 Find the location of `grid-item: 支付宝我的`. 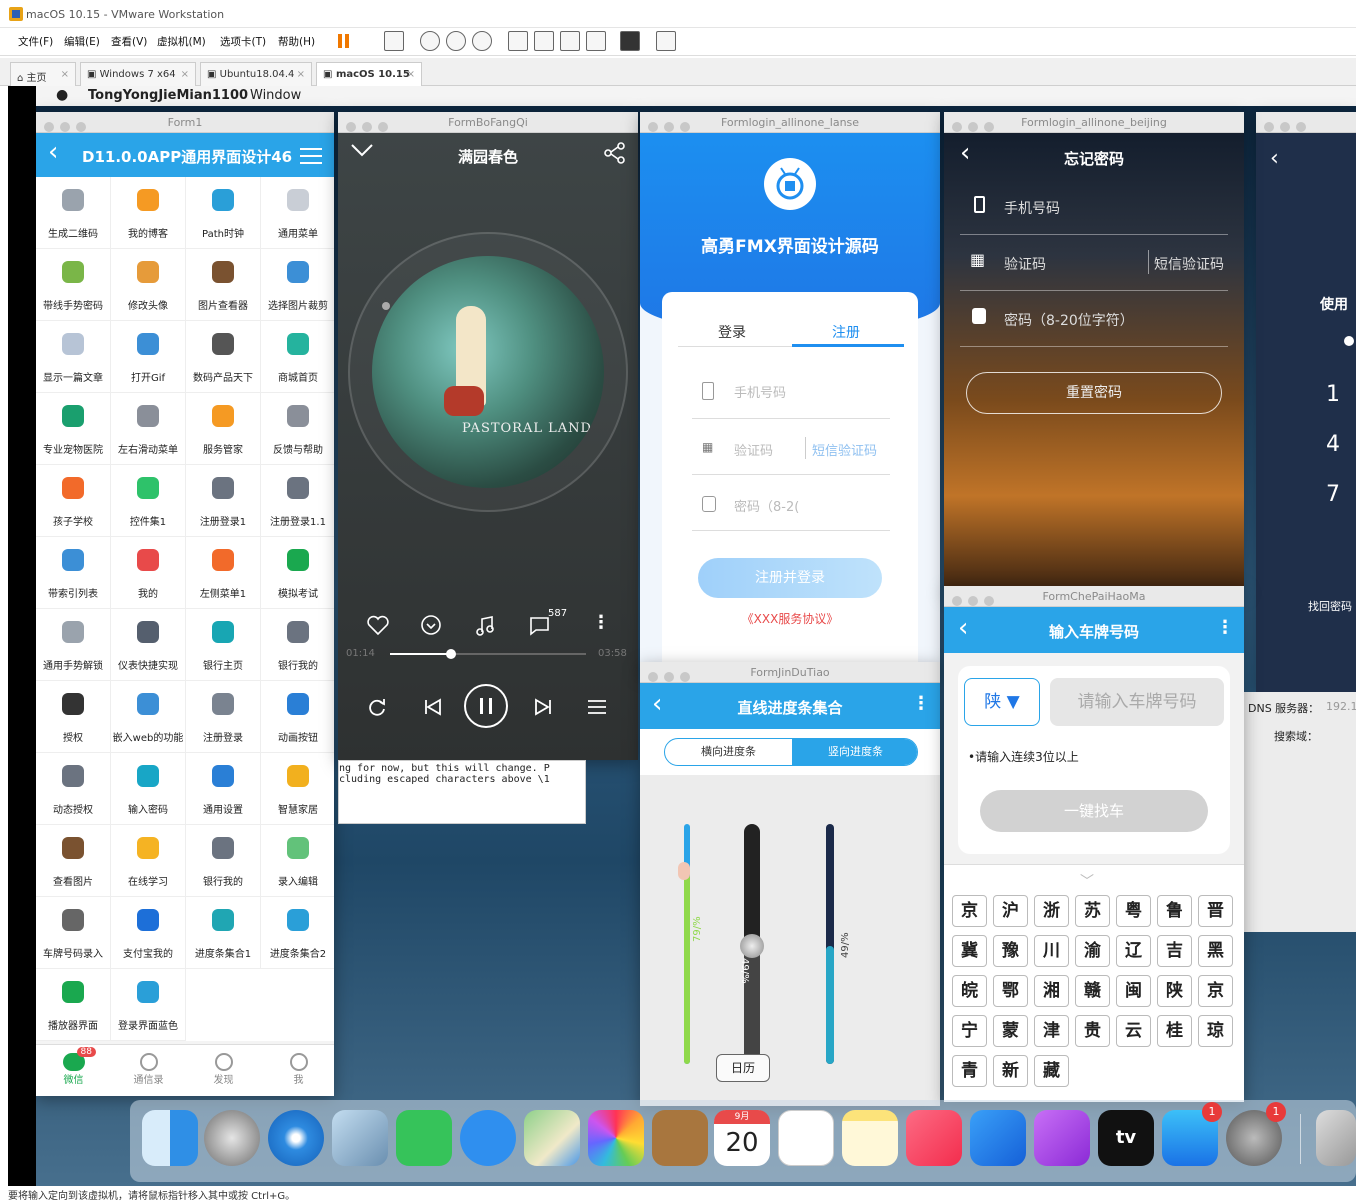

grid-item: 支付宝我的 is located at coordinates (148, 933).